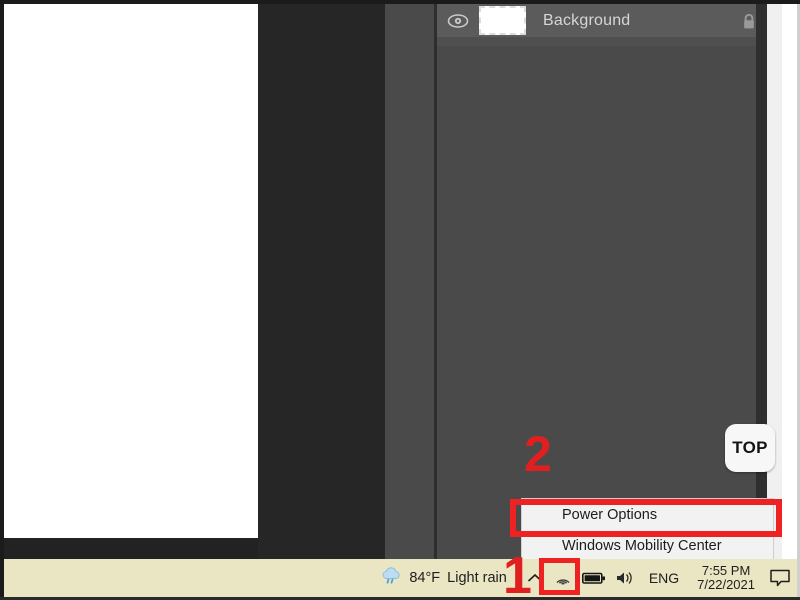 The image size is (800, 600). I want to click on taskbar-clock: 7:55 PM 7/22/2021, so click(726, 578).